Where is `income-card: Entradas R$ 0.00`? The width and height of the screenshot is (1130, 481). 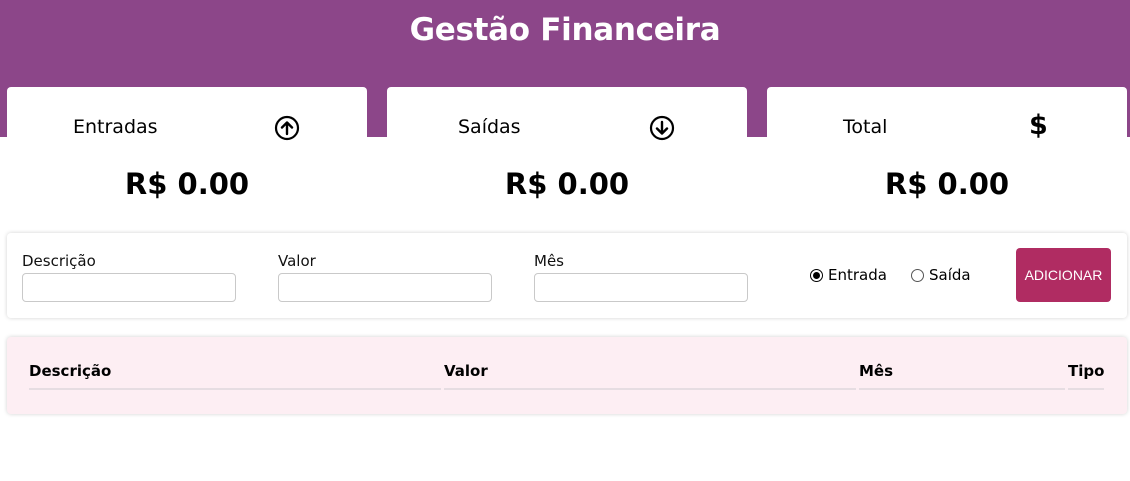
income-card: Entradas R$ 0.00 is located at coordinates (187, 149).